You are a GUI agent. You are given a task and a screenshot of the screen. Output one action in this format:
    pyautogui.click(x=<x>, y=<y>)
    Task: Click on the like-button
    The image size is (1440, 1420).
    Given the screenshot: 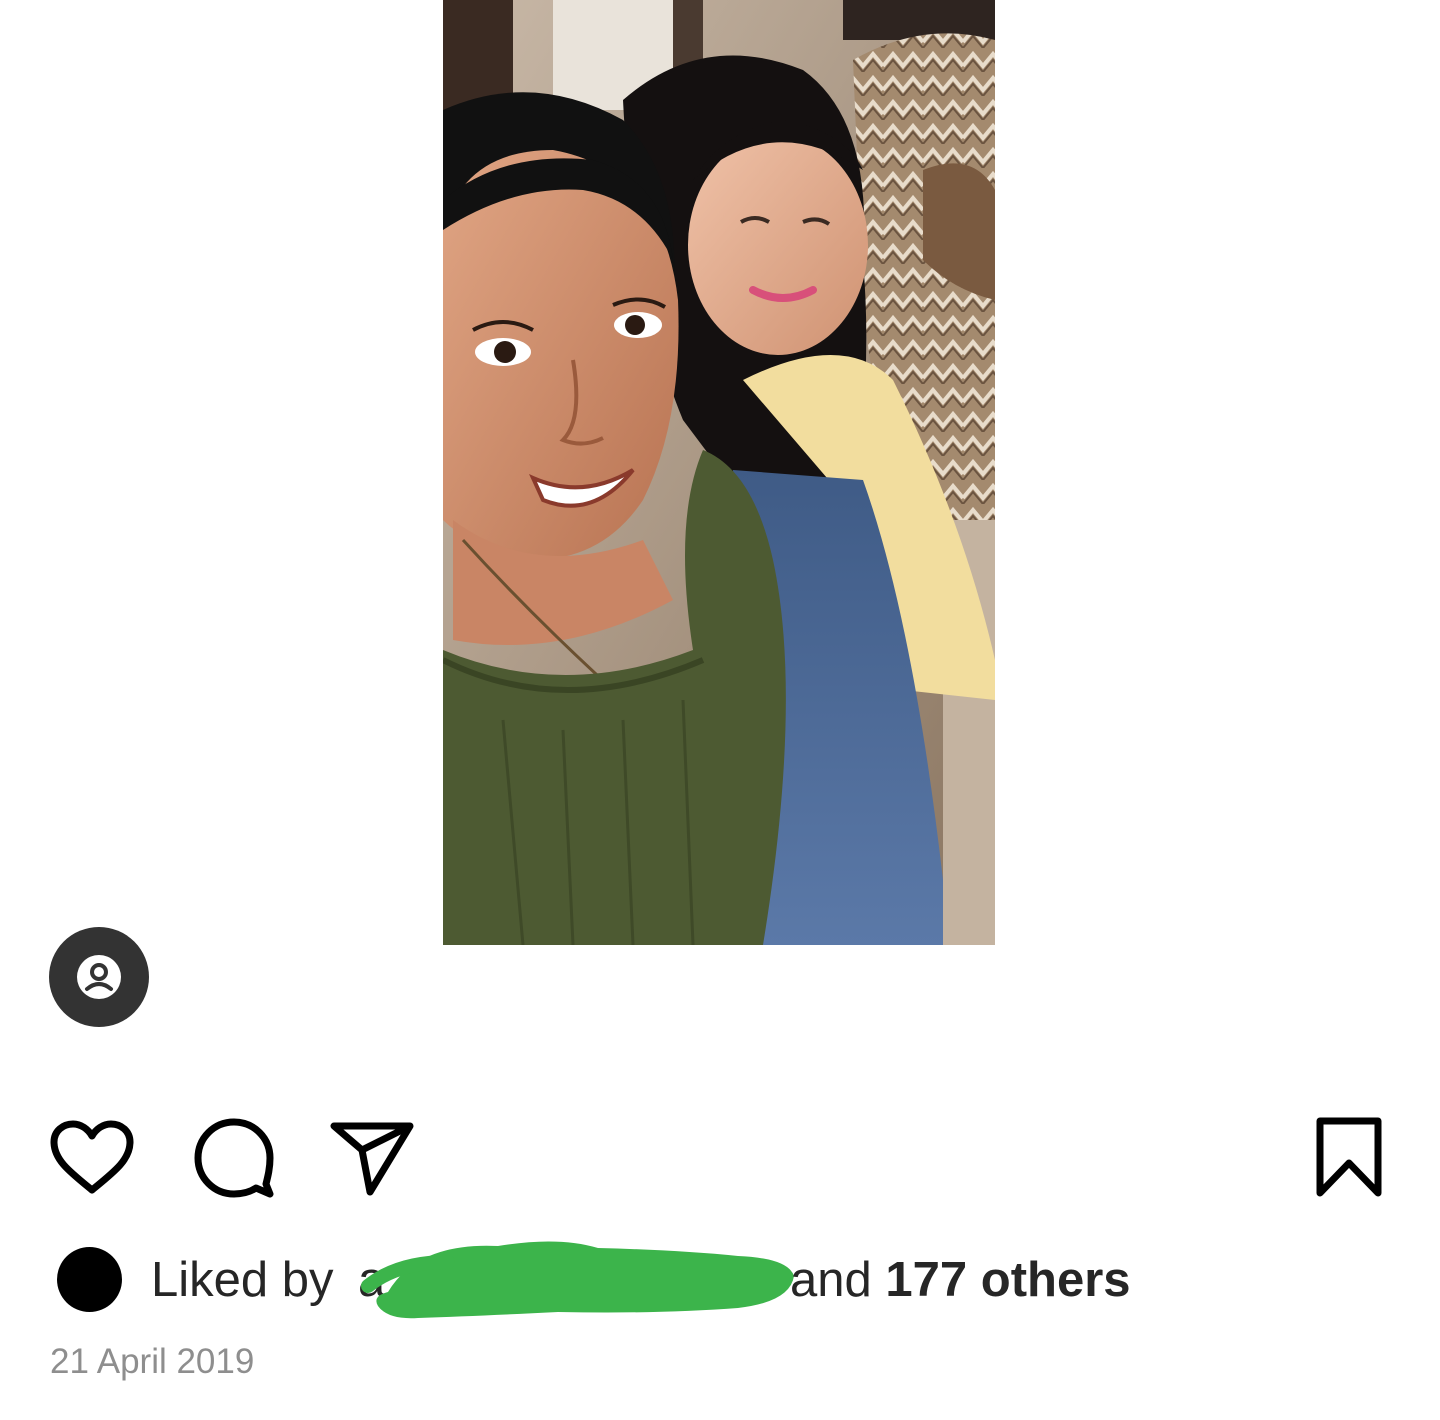 What is the action you would take?
    pyautogui.click(x=92, y=1158)
    